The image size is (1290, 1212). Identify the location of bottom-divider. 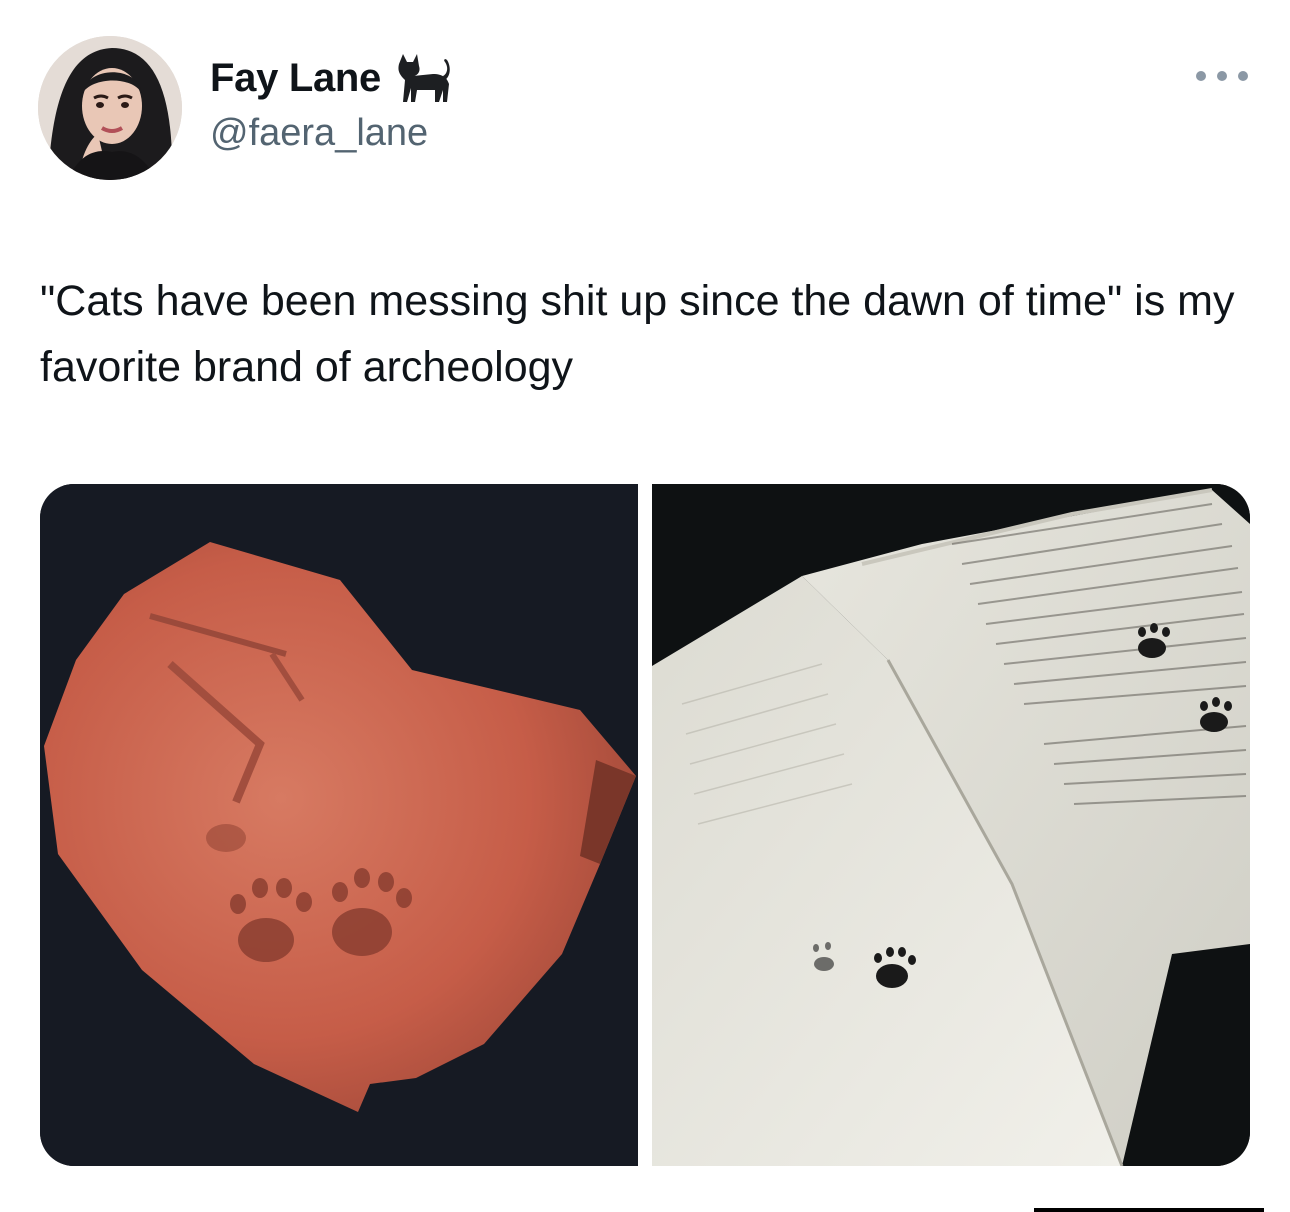
(1149, 1210).